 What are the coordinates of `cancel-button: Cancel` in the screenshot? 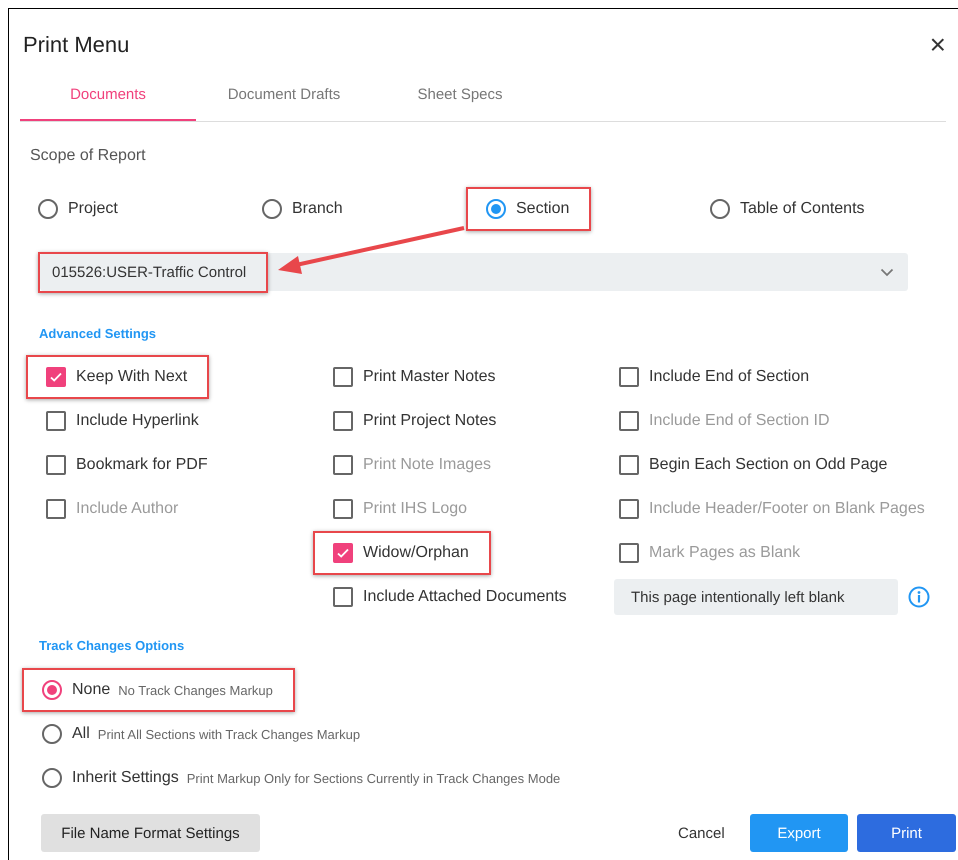 It's located at (700, 833).